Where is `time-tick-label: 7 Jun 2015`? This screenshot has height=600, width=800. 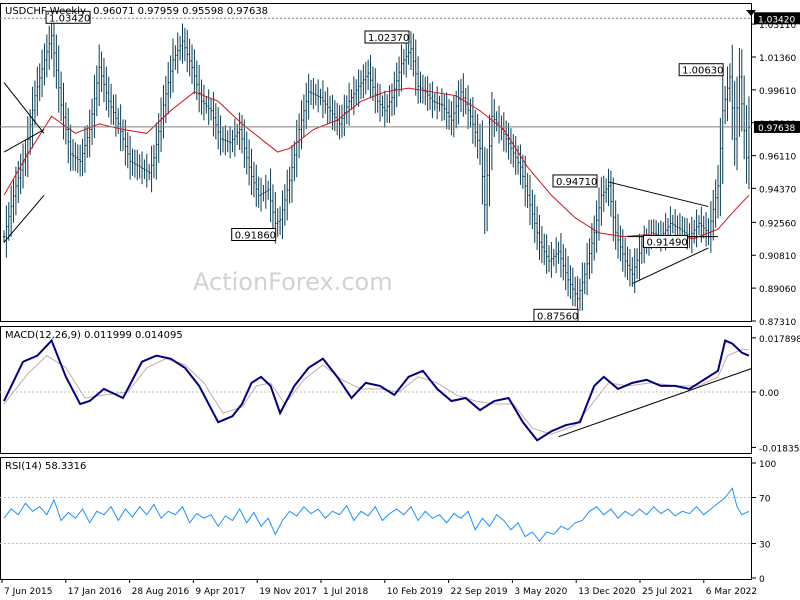
time-tick-label: 7 Jun 2015 is located at coordinates (28, 592).